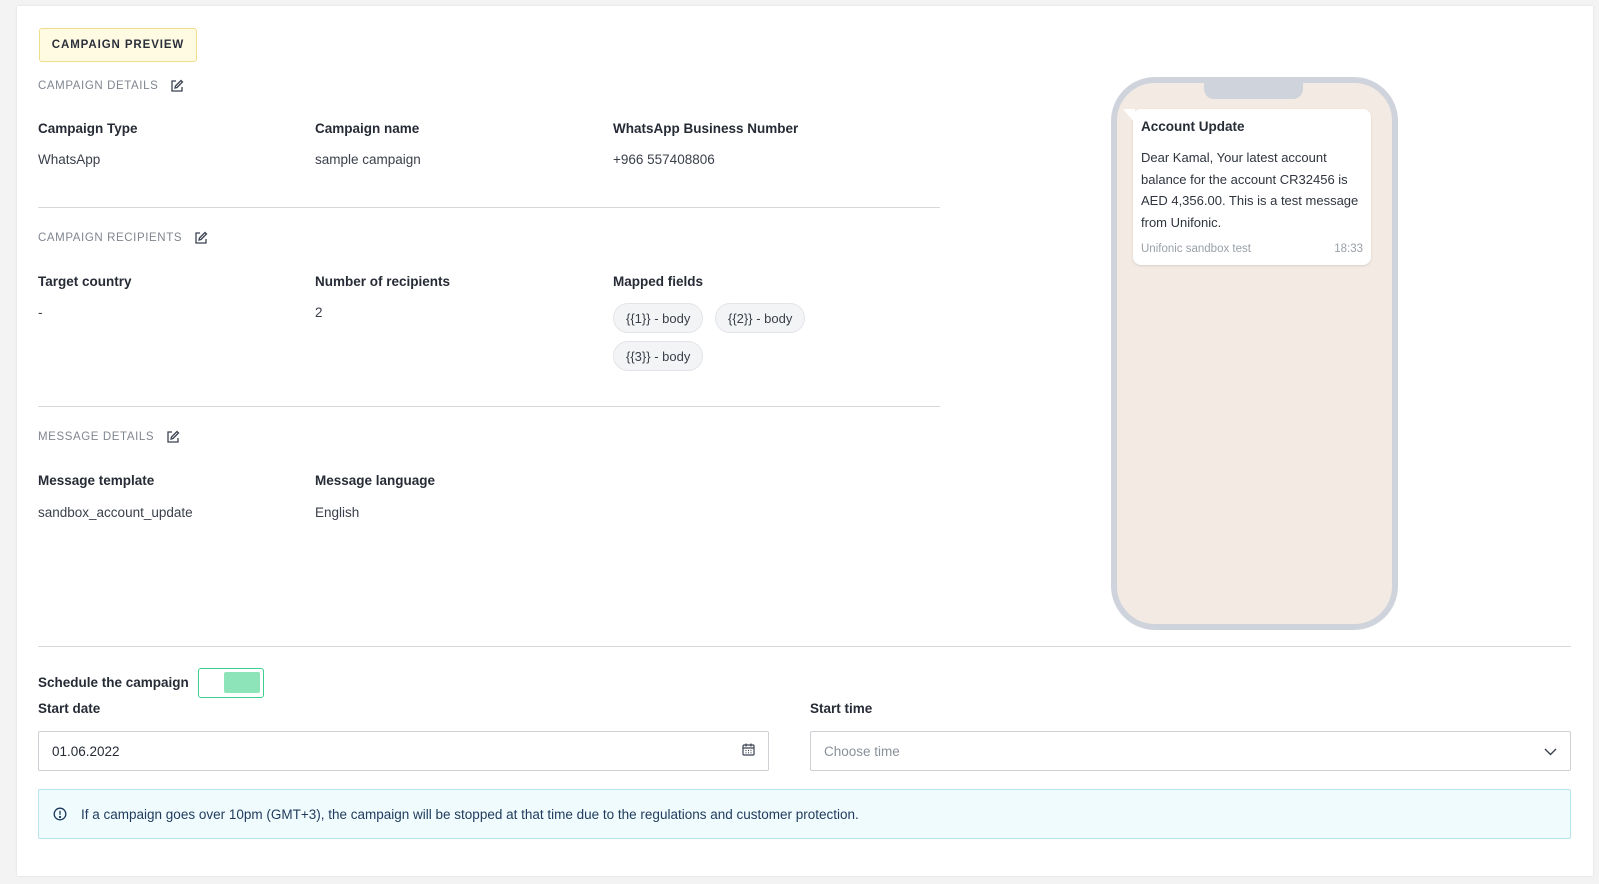 The height and width of the screenshot is (884, 1599). I want to click on whatsapp-number-value: +966 557408806, so click(664, 159).